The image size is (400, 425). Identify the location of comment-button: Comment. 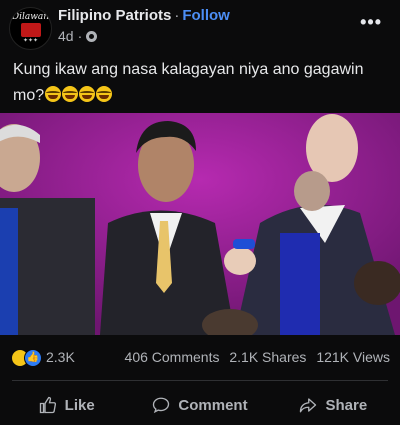
(199, 405).